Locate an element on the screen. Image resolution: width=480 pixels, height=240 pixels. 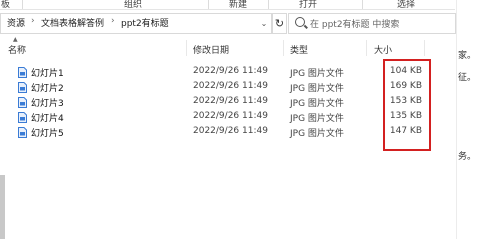
breadcrumb-resources: 资源 is located at coordinates (16, 22).